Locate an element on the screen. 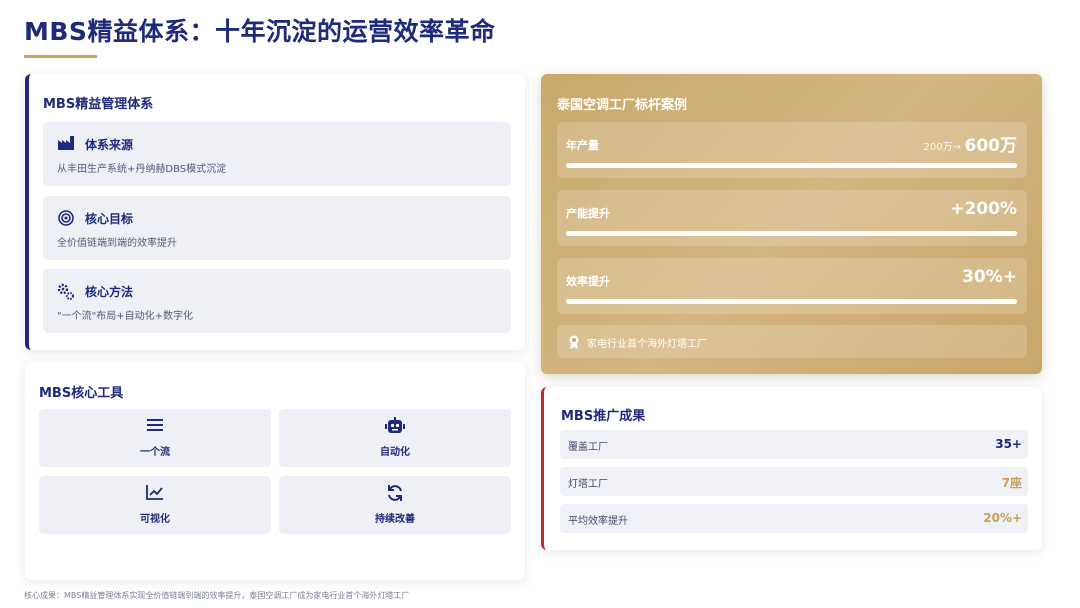  gears-icon is located at coordinates (66, 291).